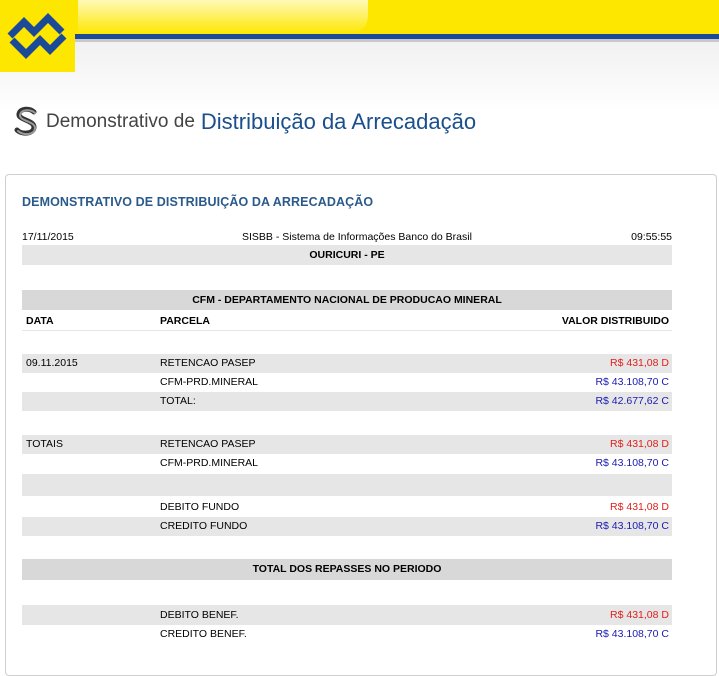 This screenshot has width=719, height=676. What do you see at coordinates (120, 121) in the screenshot?
I see `page-title-prefix: Demonstrativo de` at bounding box center [120, 121].